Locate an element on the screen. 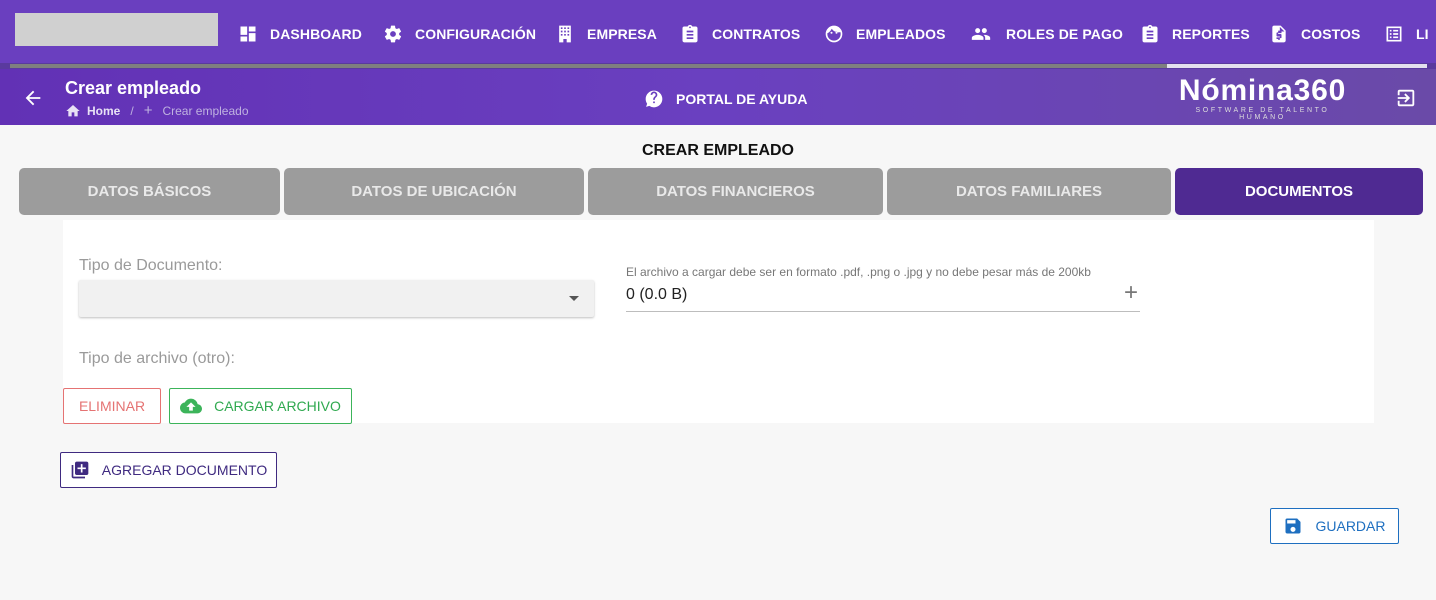 The image size is (1436, 600). nav-item-reportes: REPORTES is located at coordinates (1195, 34).